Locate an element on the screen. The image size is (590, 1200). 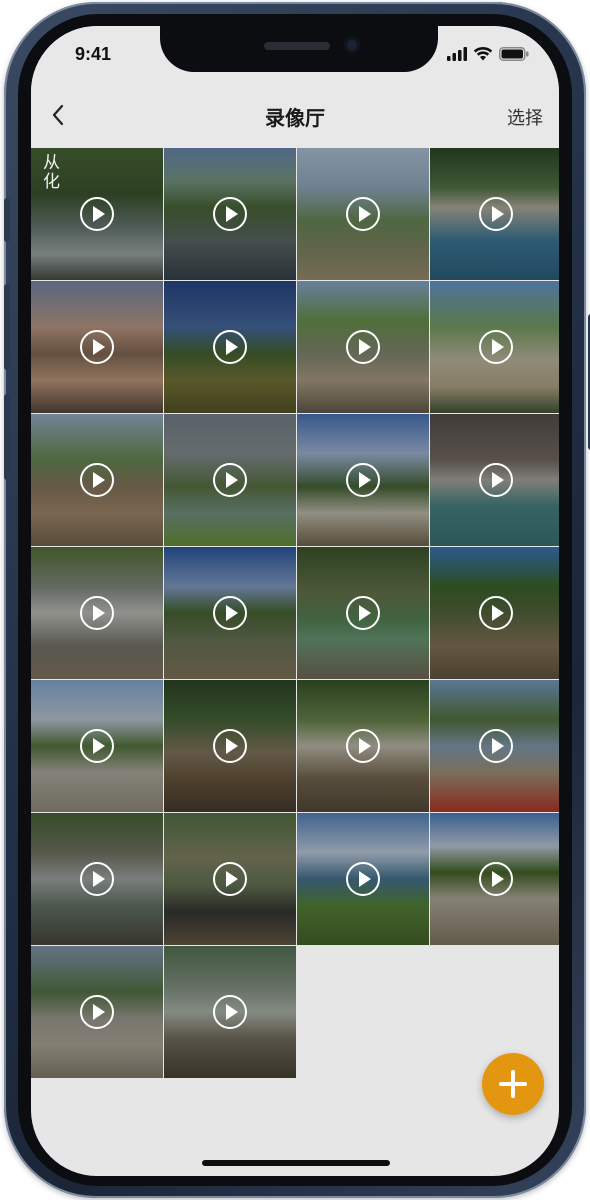
add-video-button is located at coordinates (513, 1084).